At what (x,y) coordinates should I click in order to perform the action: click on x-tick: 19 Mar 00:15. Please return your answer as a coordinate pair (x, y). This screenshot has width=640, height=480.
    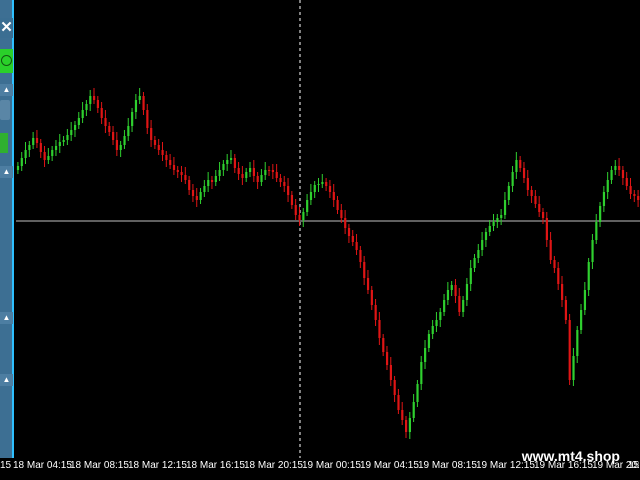
    Looking at the image, I should click on (331, 465).